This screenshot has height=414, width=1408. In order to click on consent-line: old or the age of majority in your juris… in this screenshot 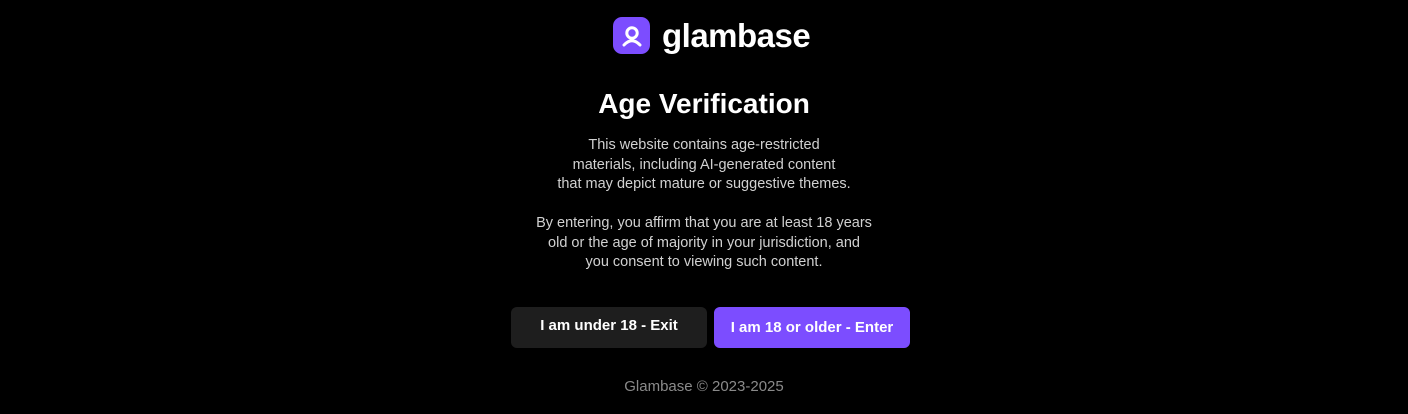, I will do `click(704, 242)`.